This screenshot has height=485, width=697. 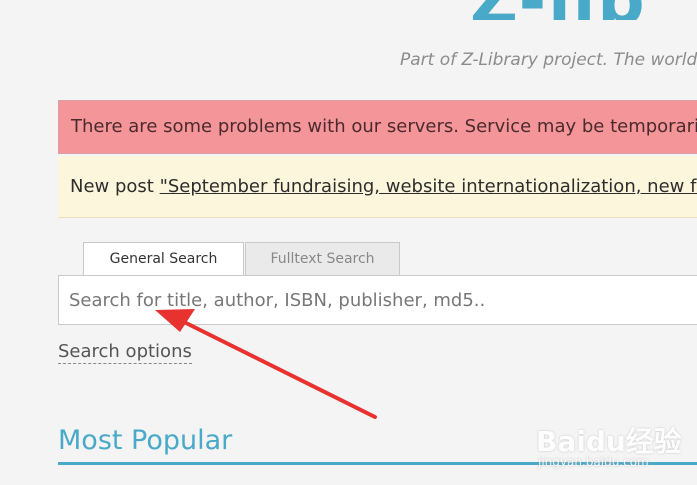 I want to click on tab-fulltext-search: Fulltext Search, so click(x=322, y=258).